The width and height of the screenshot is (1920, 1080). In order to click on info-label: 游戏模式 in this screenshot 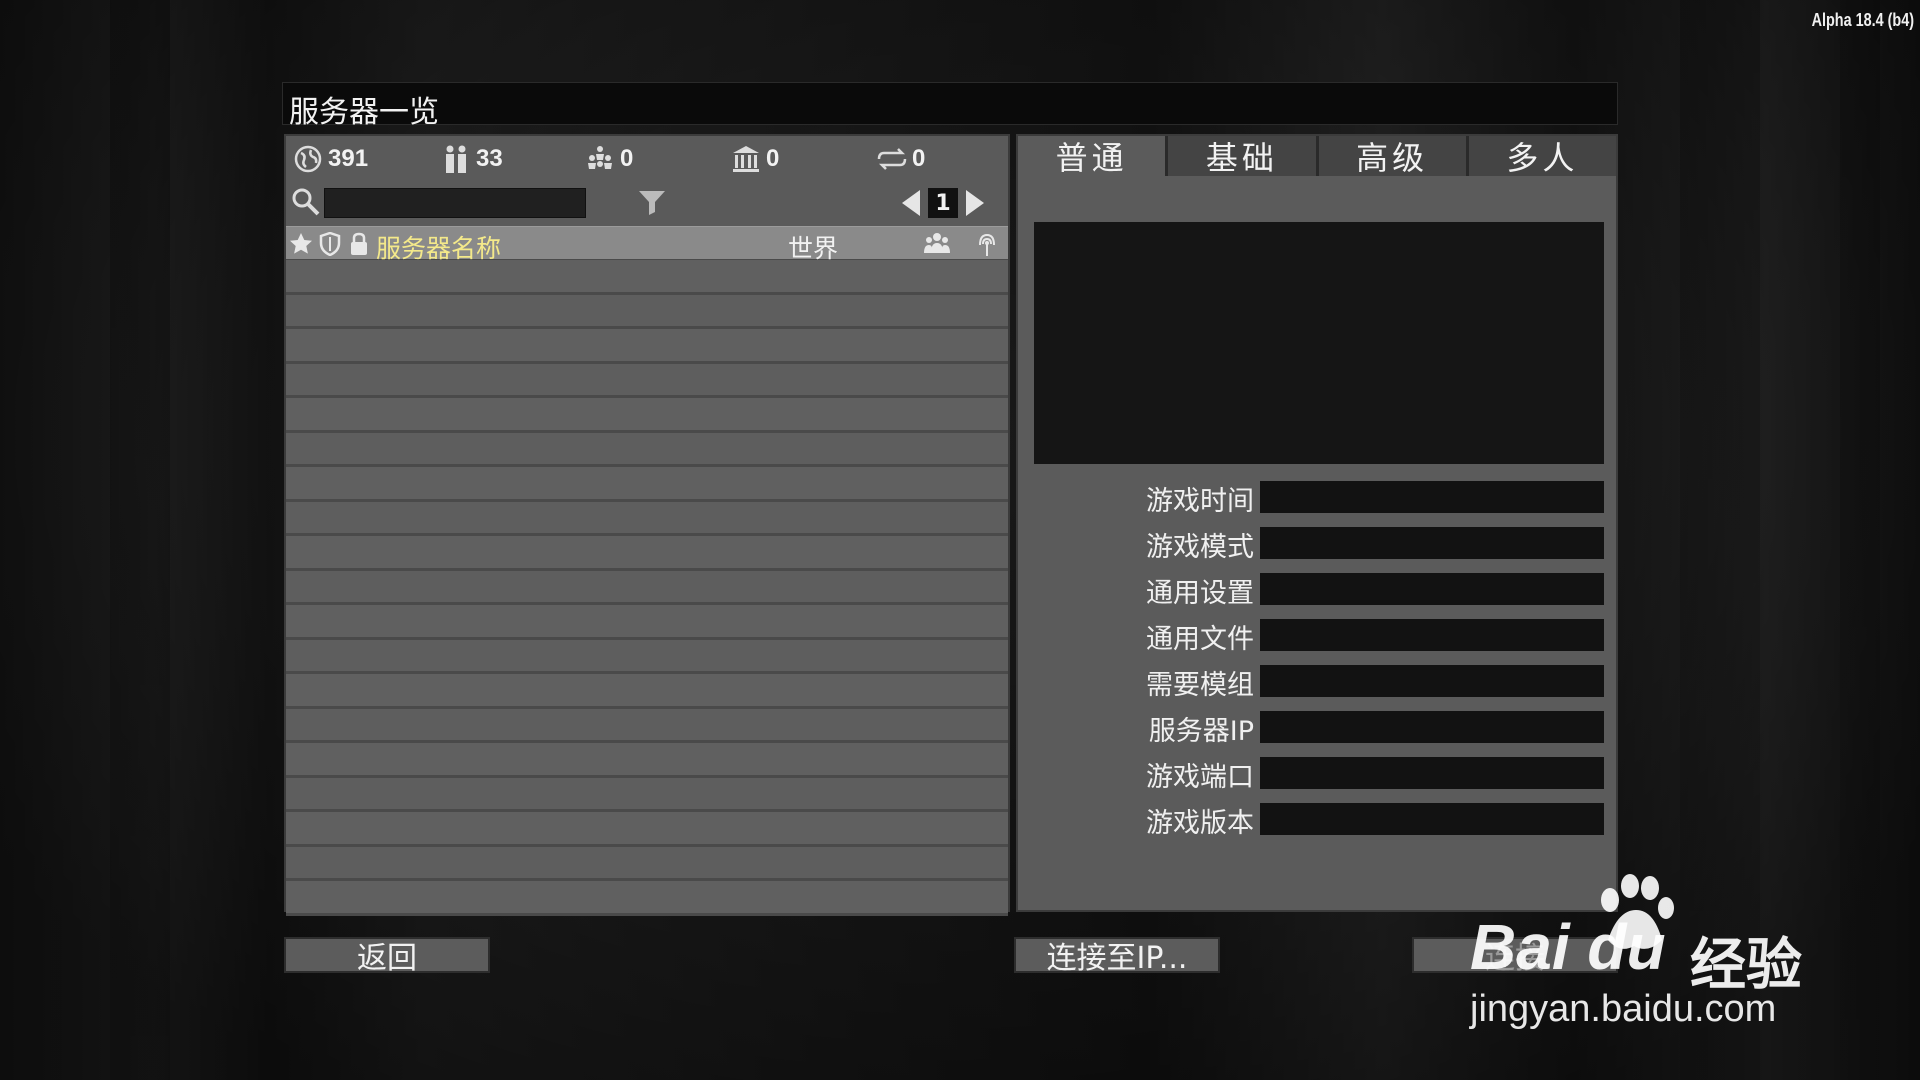, I will do `click(1200, 547)`.